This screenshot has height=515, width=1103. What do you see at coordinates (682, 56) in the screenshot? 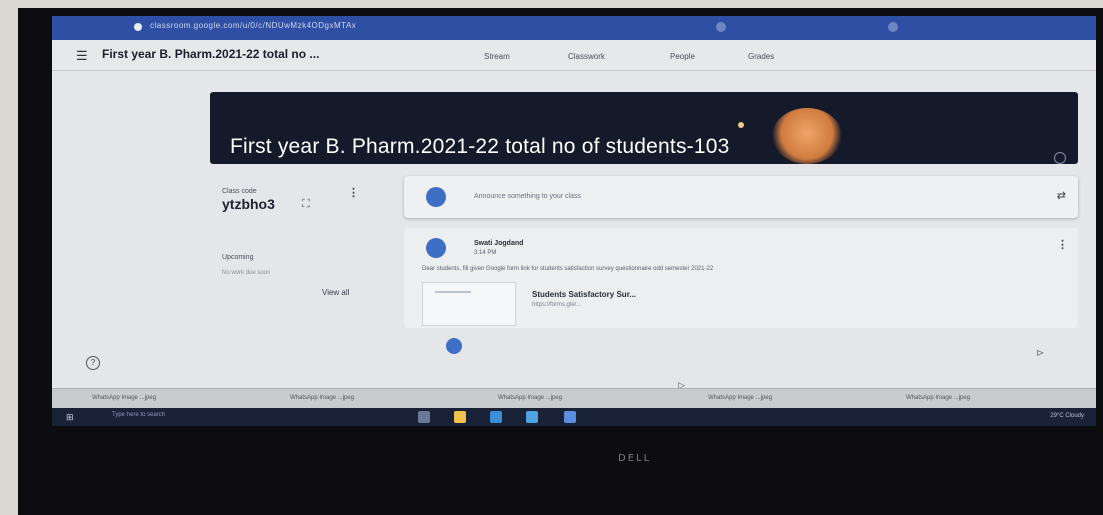
I see `tab-people: People` at bounding box center [682, 56].